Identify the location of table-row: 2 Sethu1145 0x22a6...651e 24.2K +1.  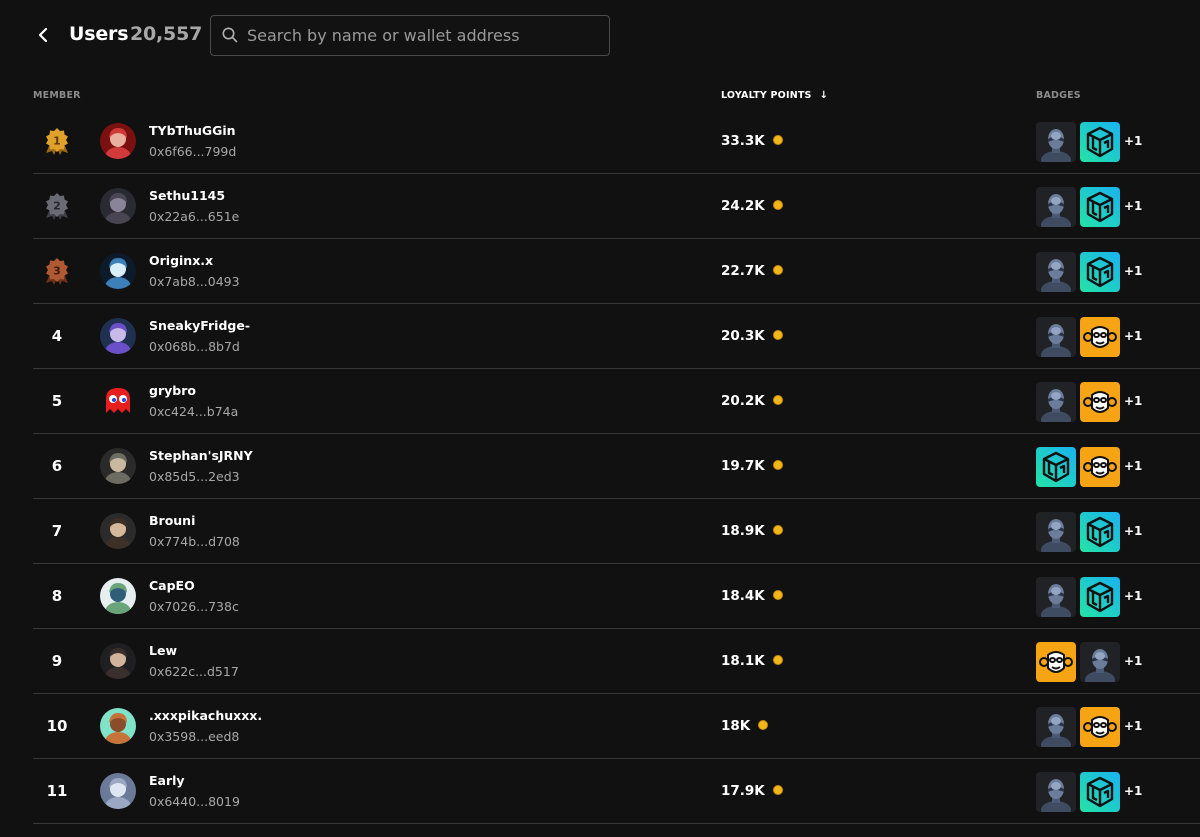
(616, 206).